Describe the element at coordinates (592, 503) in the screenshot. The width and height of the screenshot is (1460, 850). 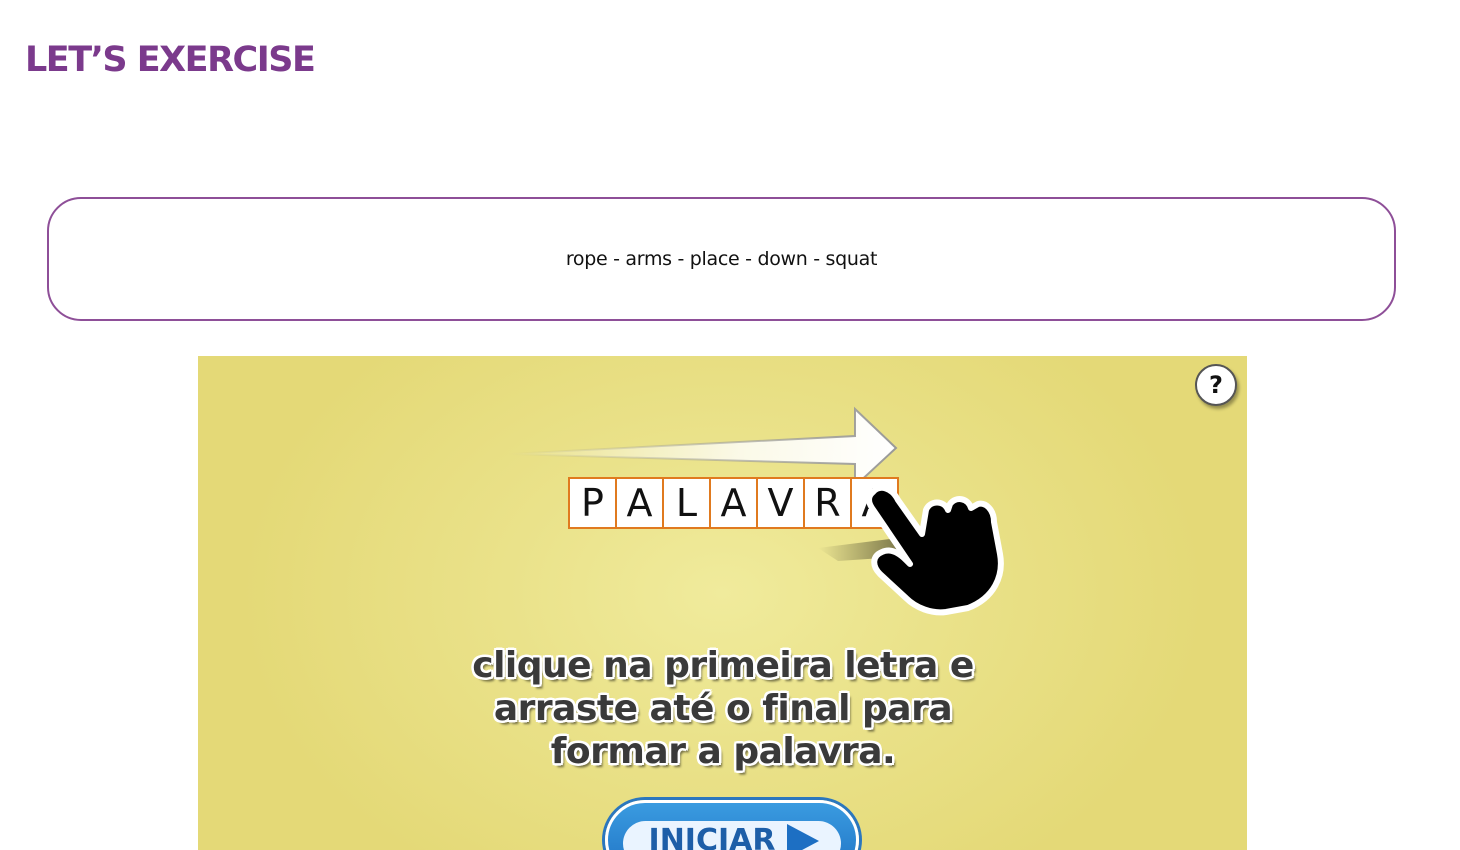
I see `demo-letter: P` at that location.